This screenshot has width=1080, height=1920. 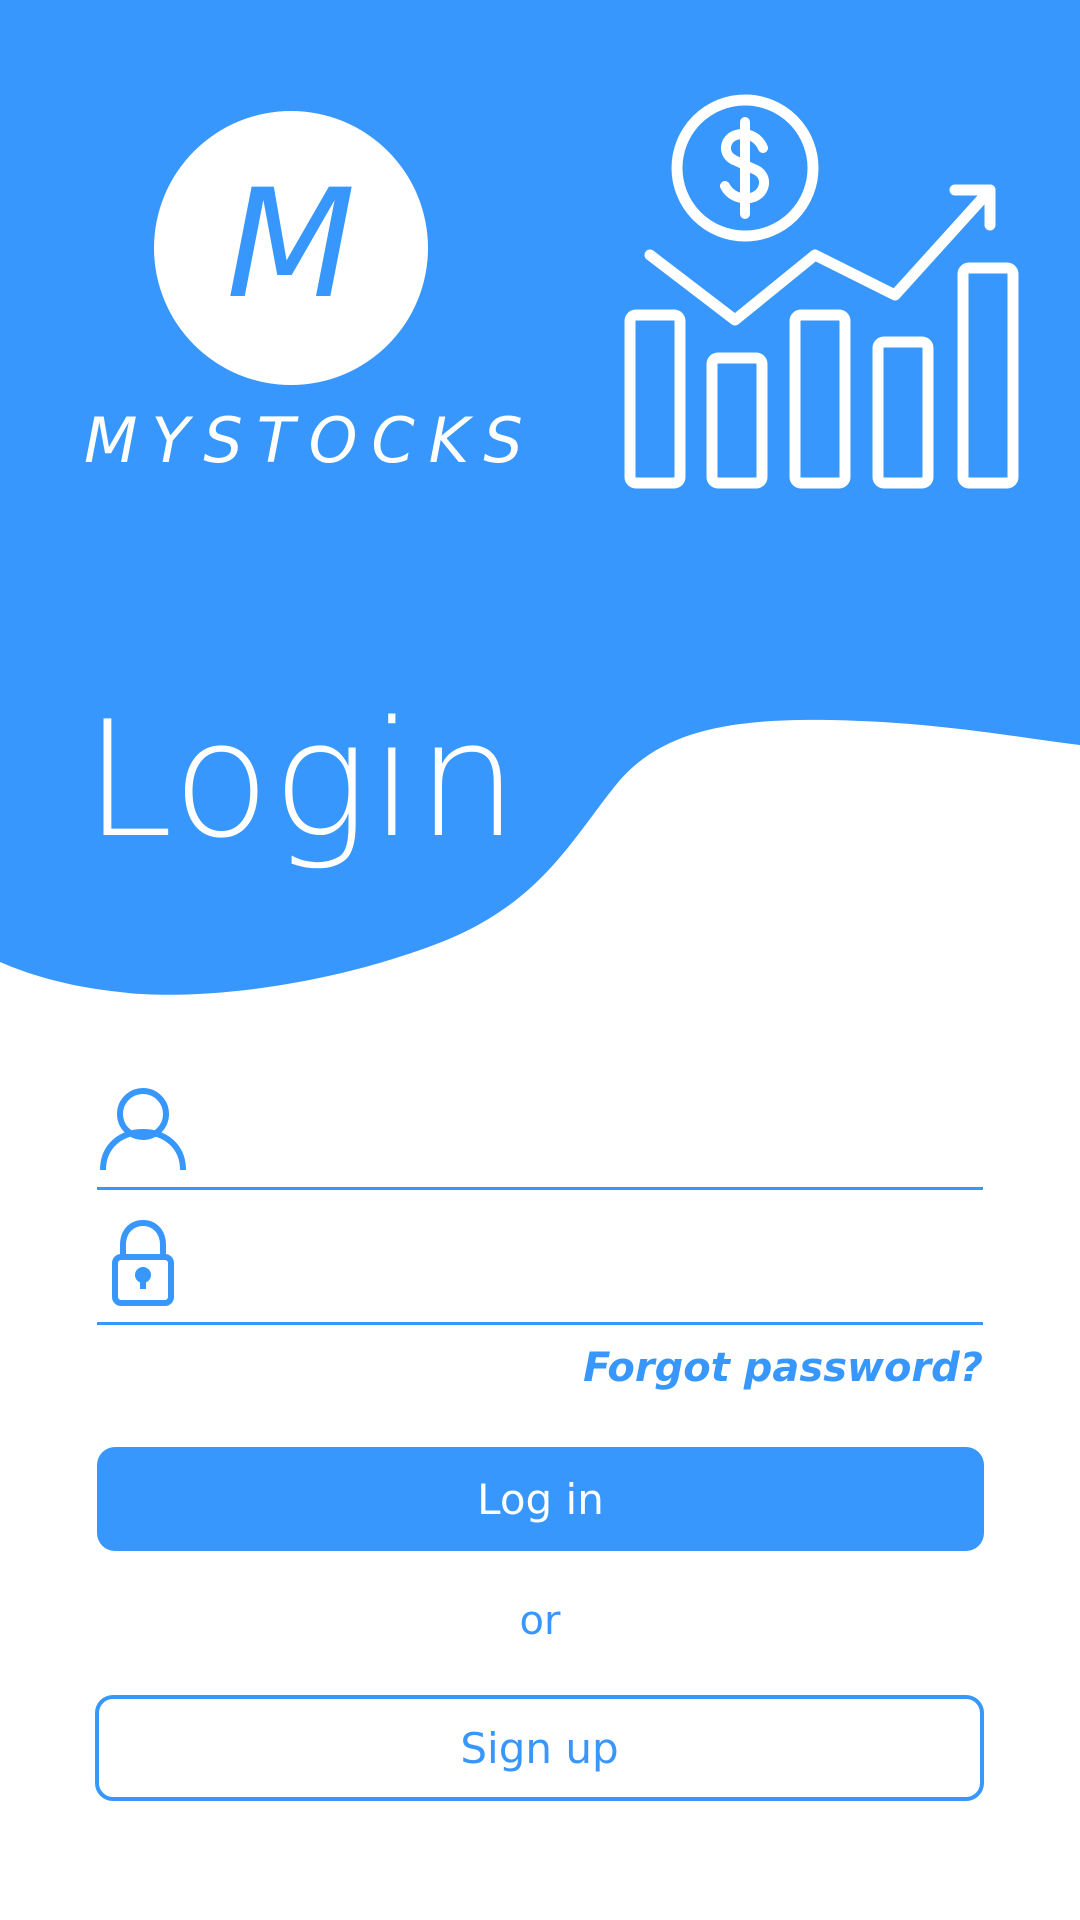 I want to click on username-input, so click(x=600, y=1131).